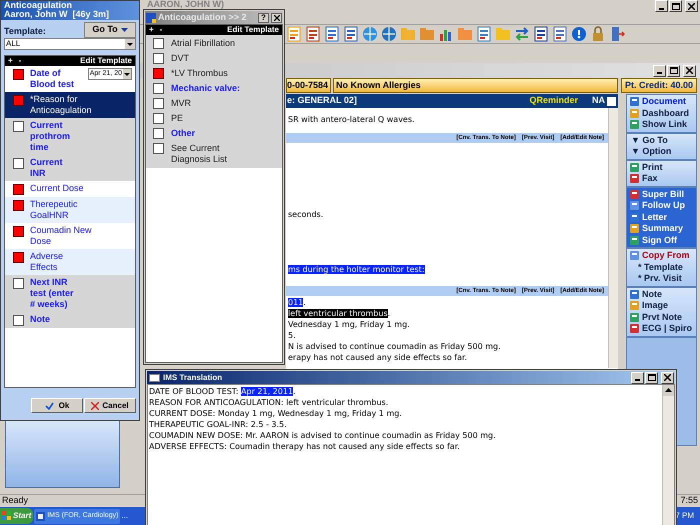 The height and width of the screenshot is (525, 700). Describe the element at coordinates (206, 73) in the screenshot. I see `checklist-label: *LV Thrombus` at that location.